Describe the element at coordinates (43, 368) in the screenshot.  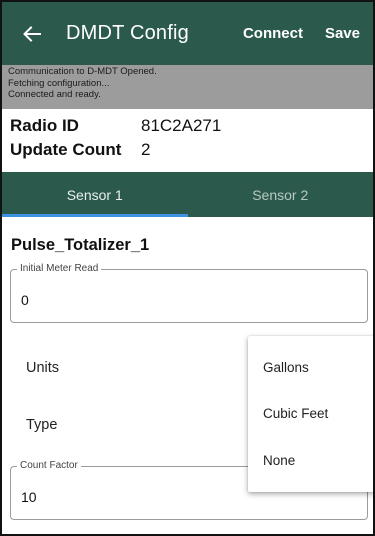
I see `units-label: Units` at that location.